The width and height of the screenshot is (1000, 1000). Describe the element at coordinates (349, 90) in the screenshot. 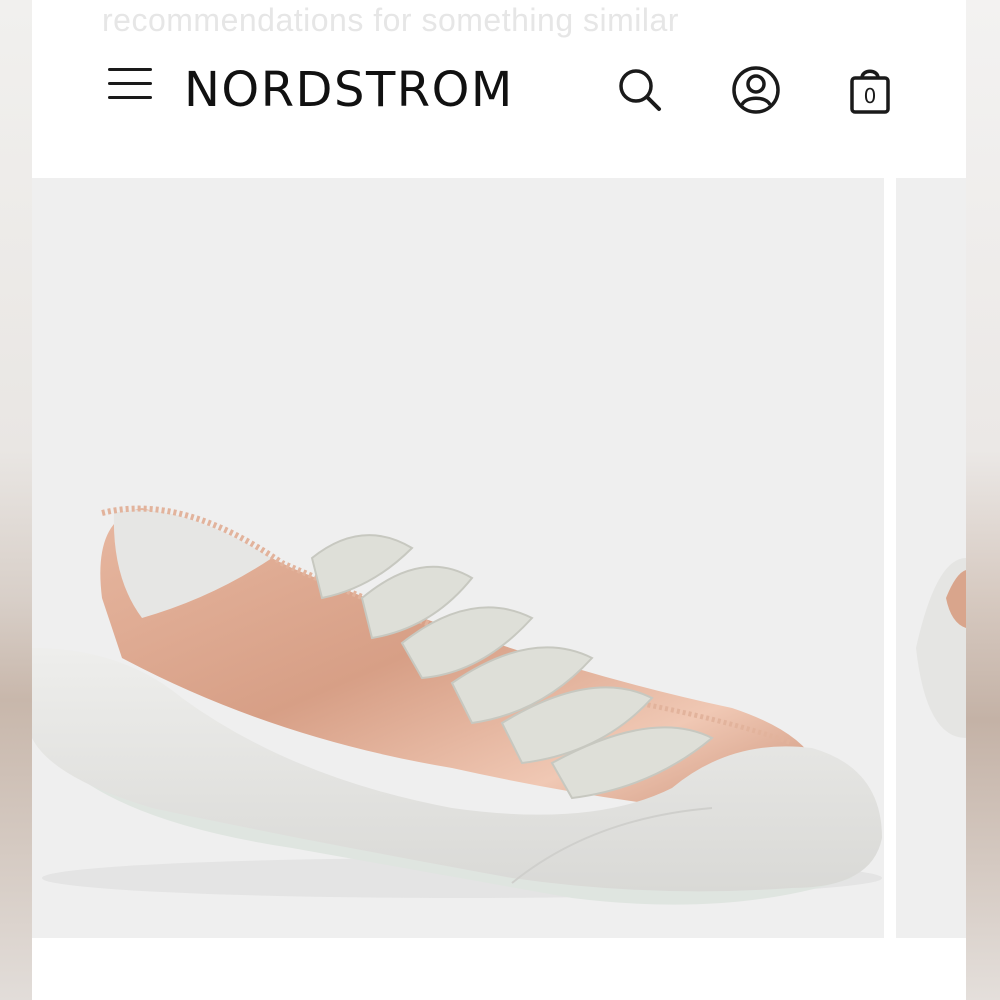

I see `site-logo: NORDSTROM` at that location.